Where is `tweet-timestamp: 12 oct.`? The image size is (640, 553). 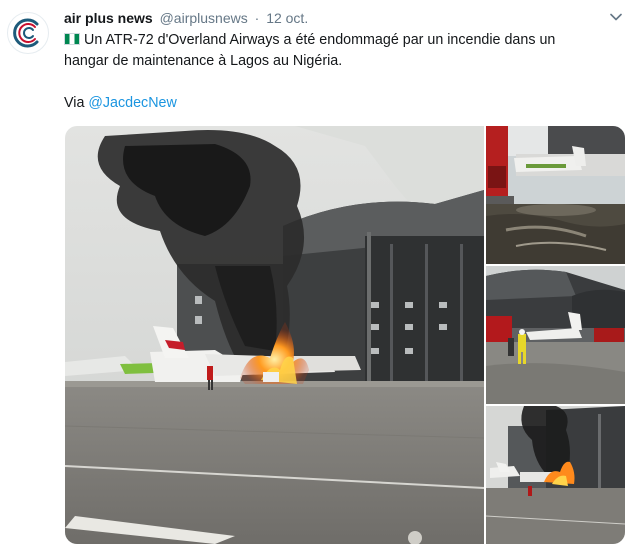 tweet-timestamp: 12 oct. is located at coordinates (287, 18).